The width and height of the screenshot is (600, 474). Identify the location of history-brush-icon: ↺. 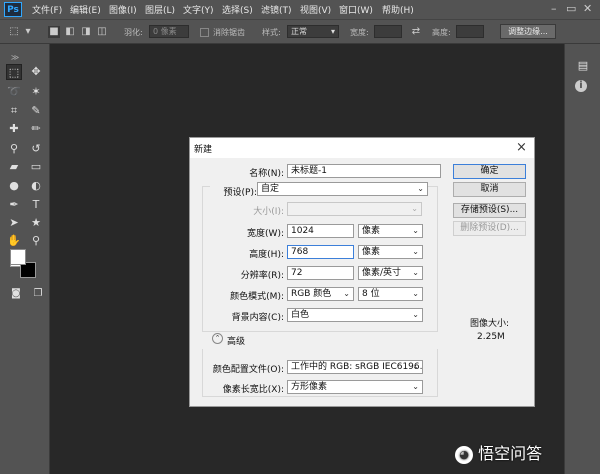
(36, 149).